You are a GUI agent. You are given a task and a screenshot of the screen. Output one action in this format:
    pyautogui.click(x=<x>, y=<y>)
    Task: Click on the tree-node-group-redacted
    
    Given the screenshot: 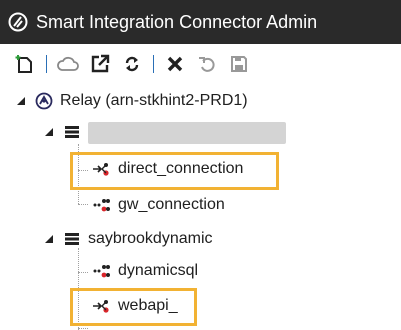 What is the action you would take?
    pyautogui.click(x=66, y=132)
    